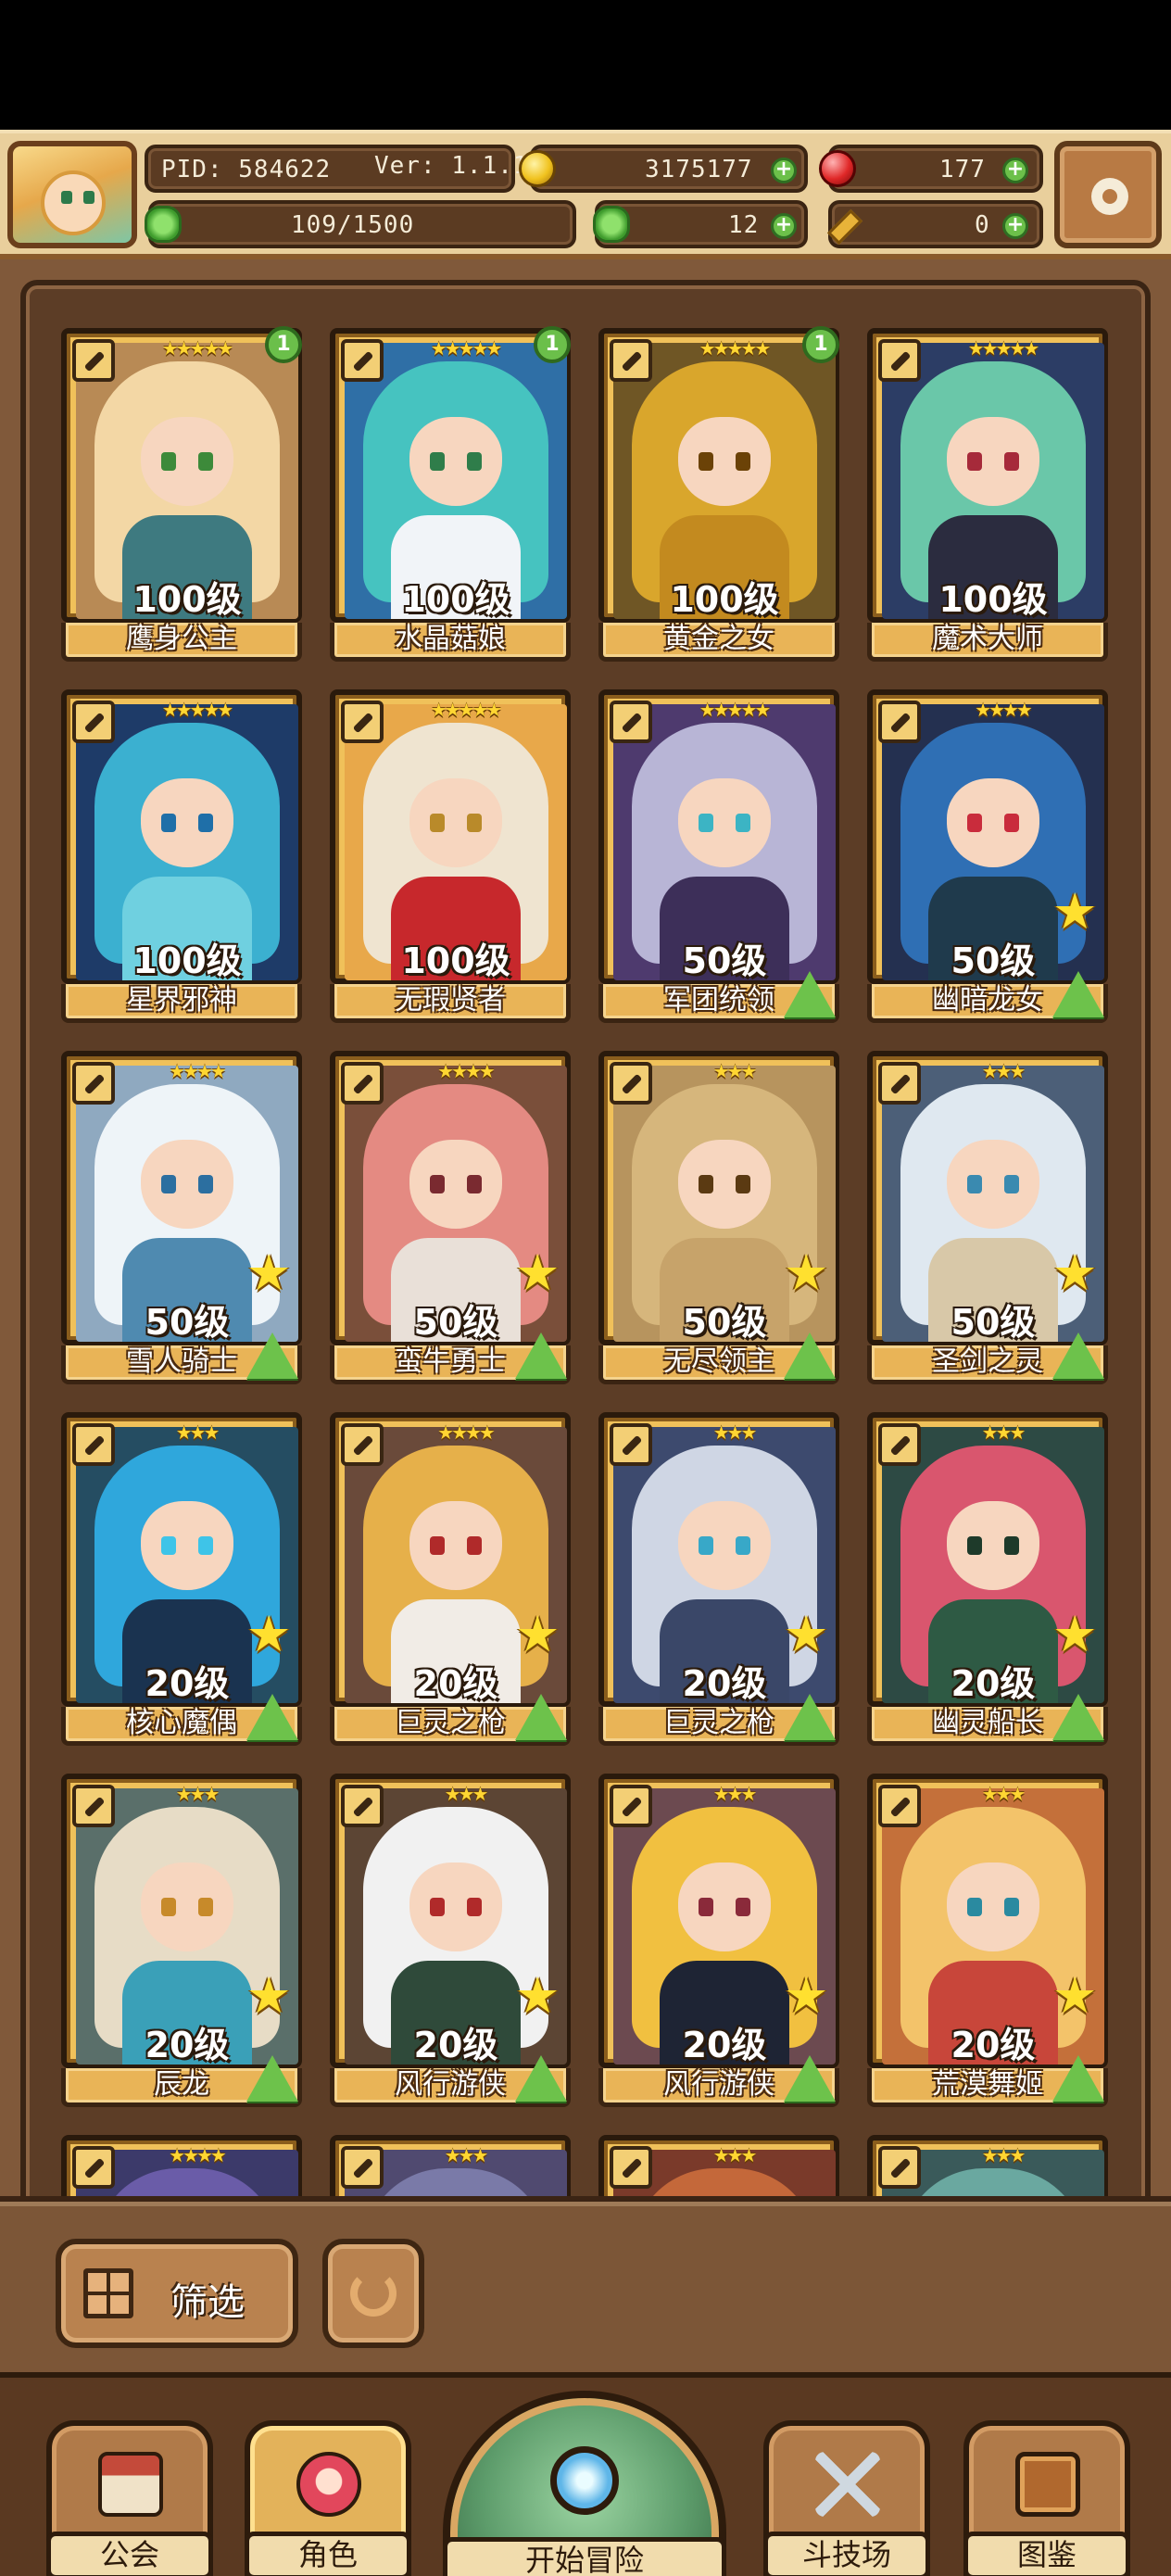  I want to click on add-gem-button: +, so click(1015, 170).